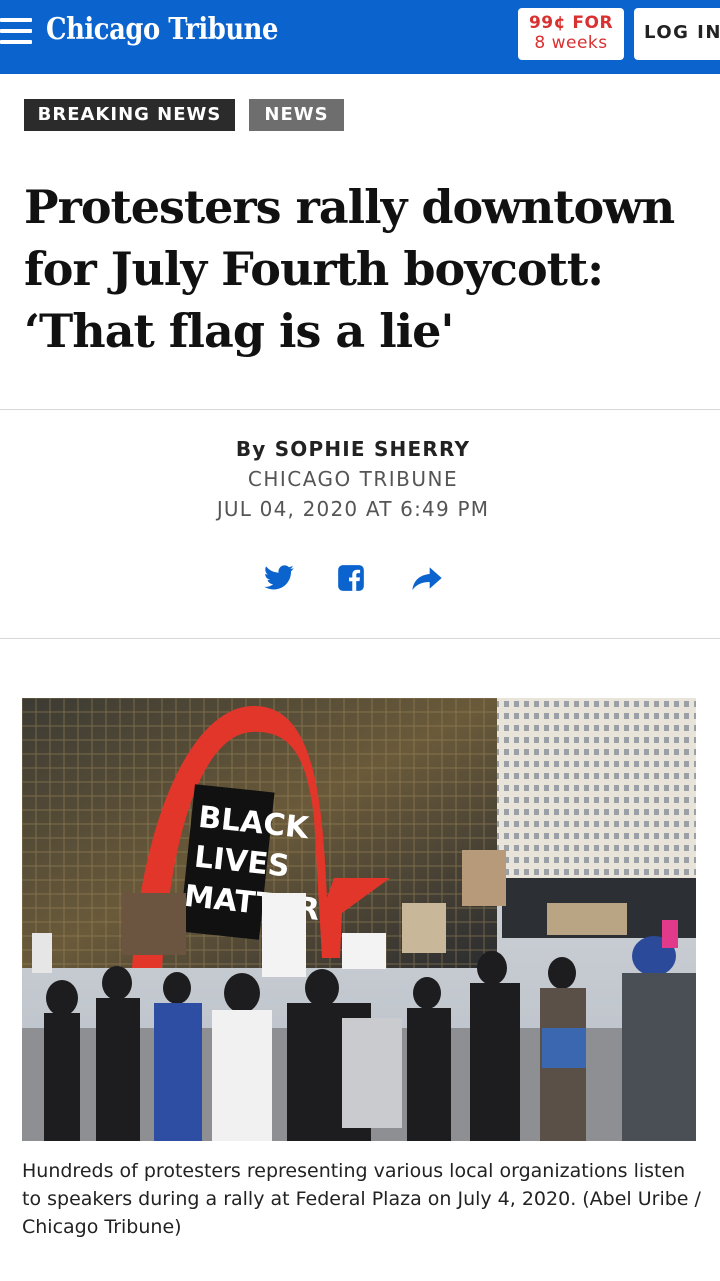 This screenshot has width=720, height=1281. Describe the element at coordinates (279, 578) in the screenshot. I see `twitter-icon` at that location.